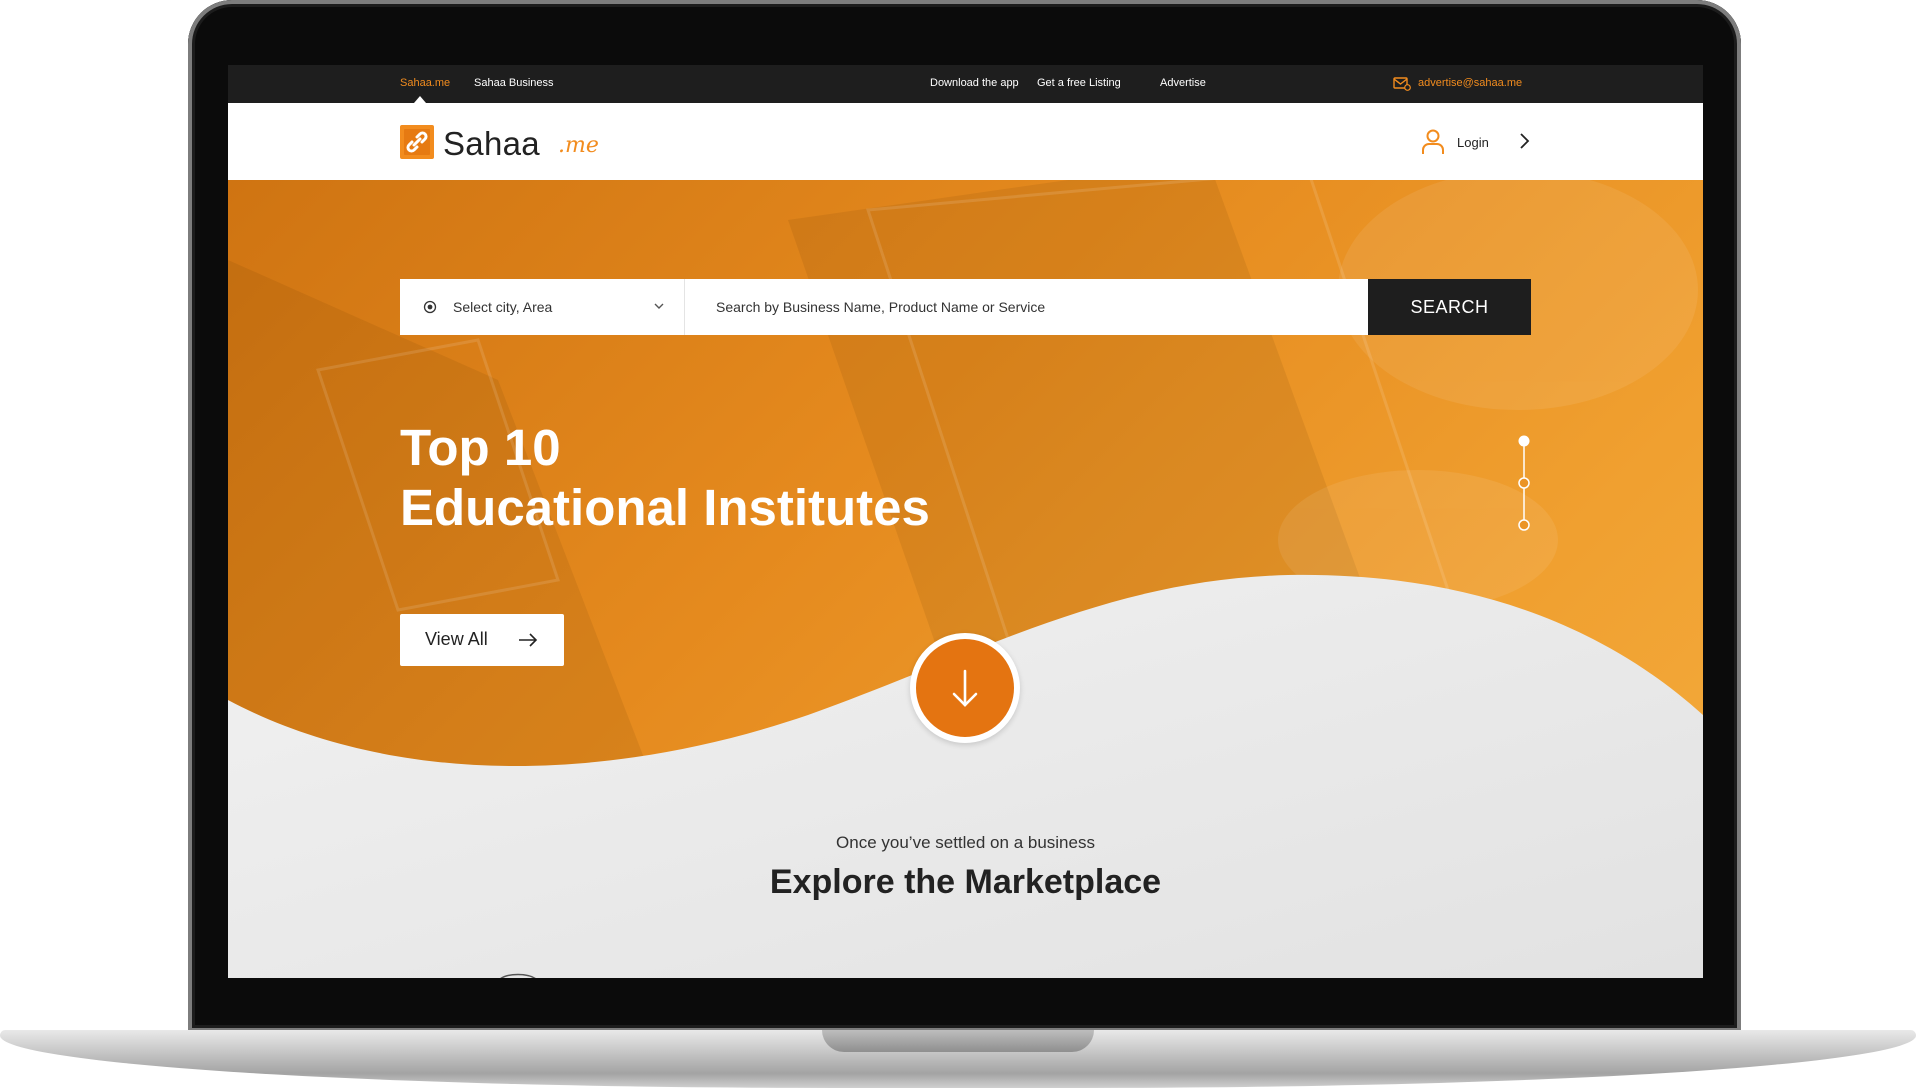 Image resolution: width=1916 pixels, height=1088 pixels. I want to click on login-label: Login, so click(1473, 142).